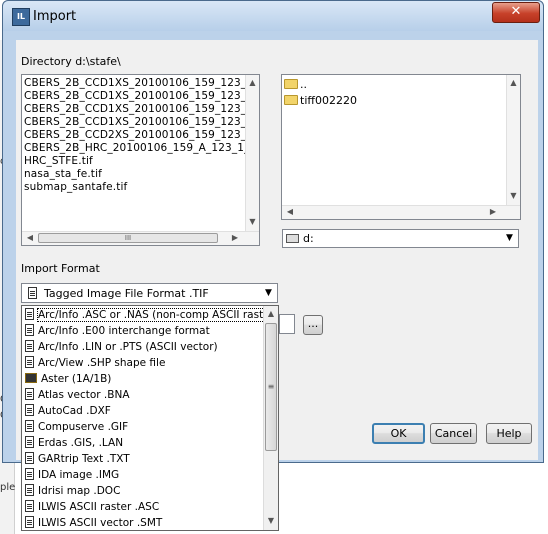  I want to click on directory-list-vertical-scrollbar: ▲ ▼, so click(513, 140).